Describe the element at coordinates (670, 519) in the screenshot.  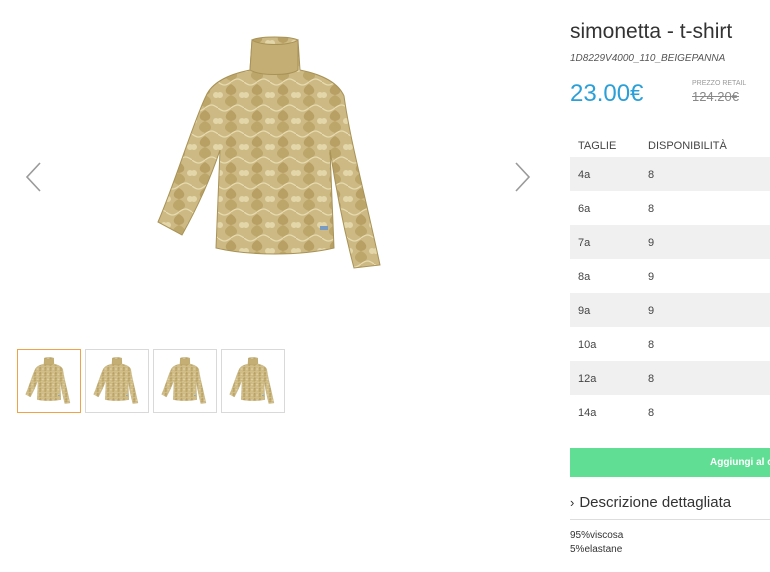
I see `divider` at that location.